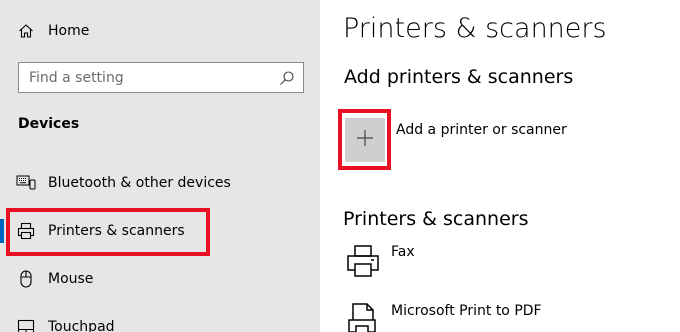 The width and height of the screenshot is (680, 332). What do you see at coordinates (26, 279) in the screenshot?
I see `mouse-icon` at bounding box center [26, 279].